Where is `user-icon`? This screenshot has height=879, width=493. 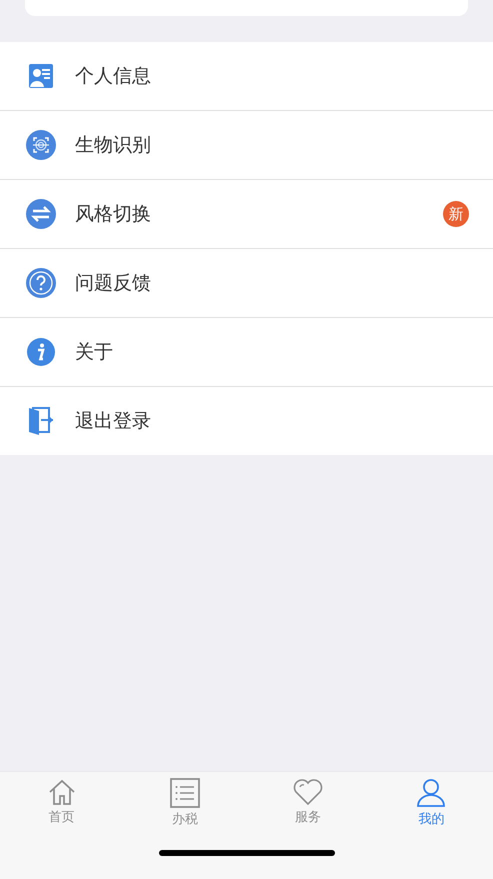
user-icon is located at coordinates (431, 793).